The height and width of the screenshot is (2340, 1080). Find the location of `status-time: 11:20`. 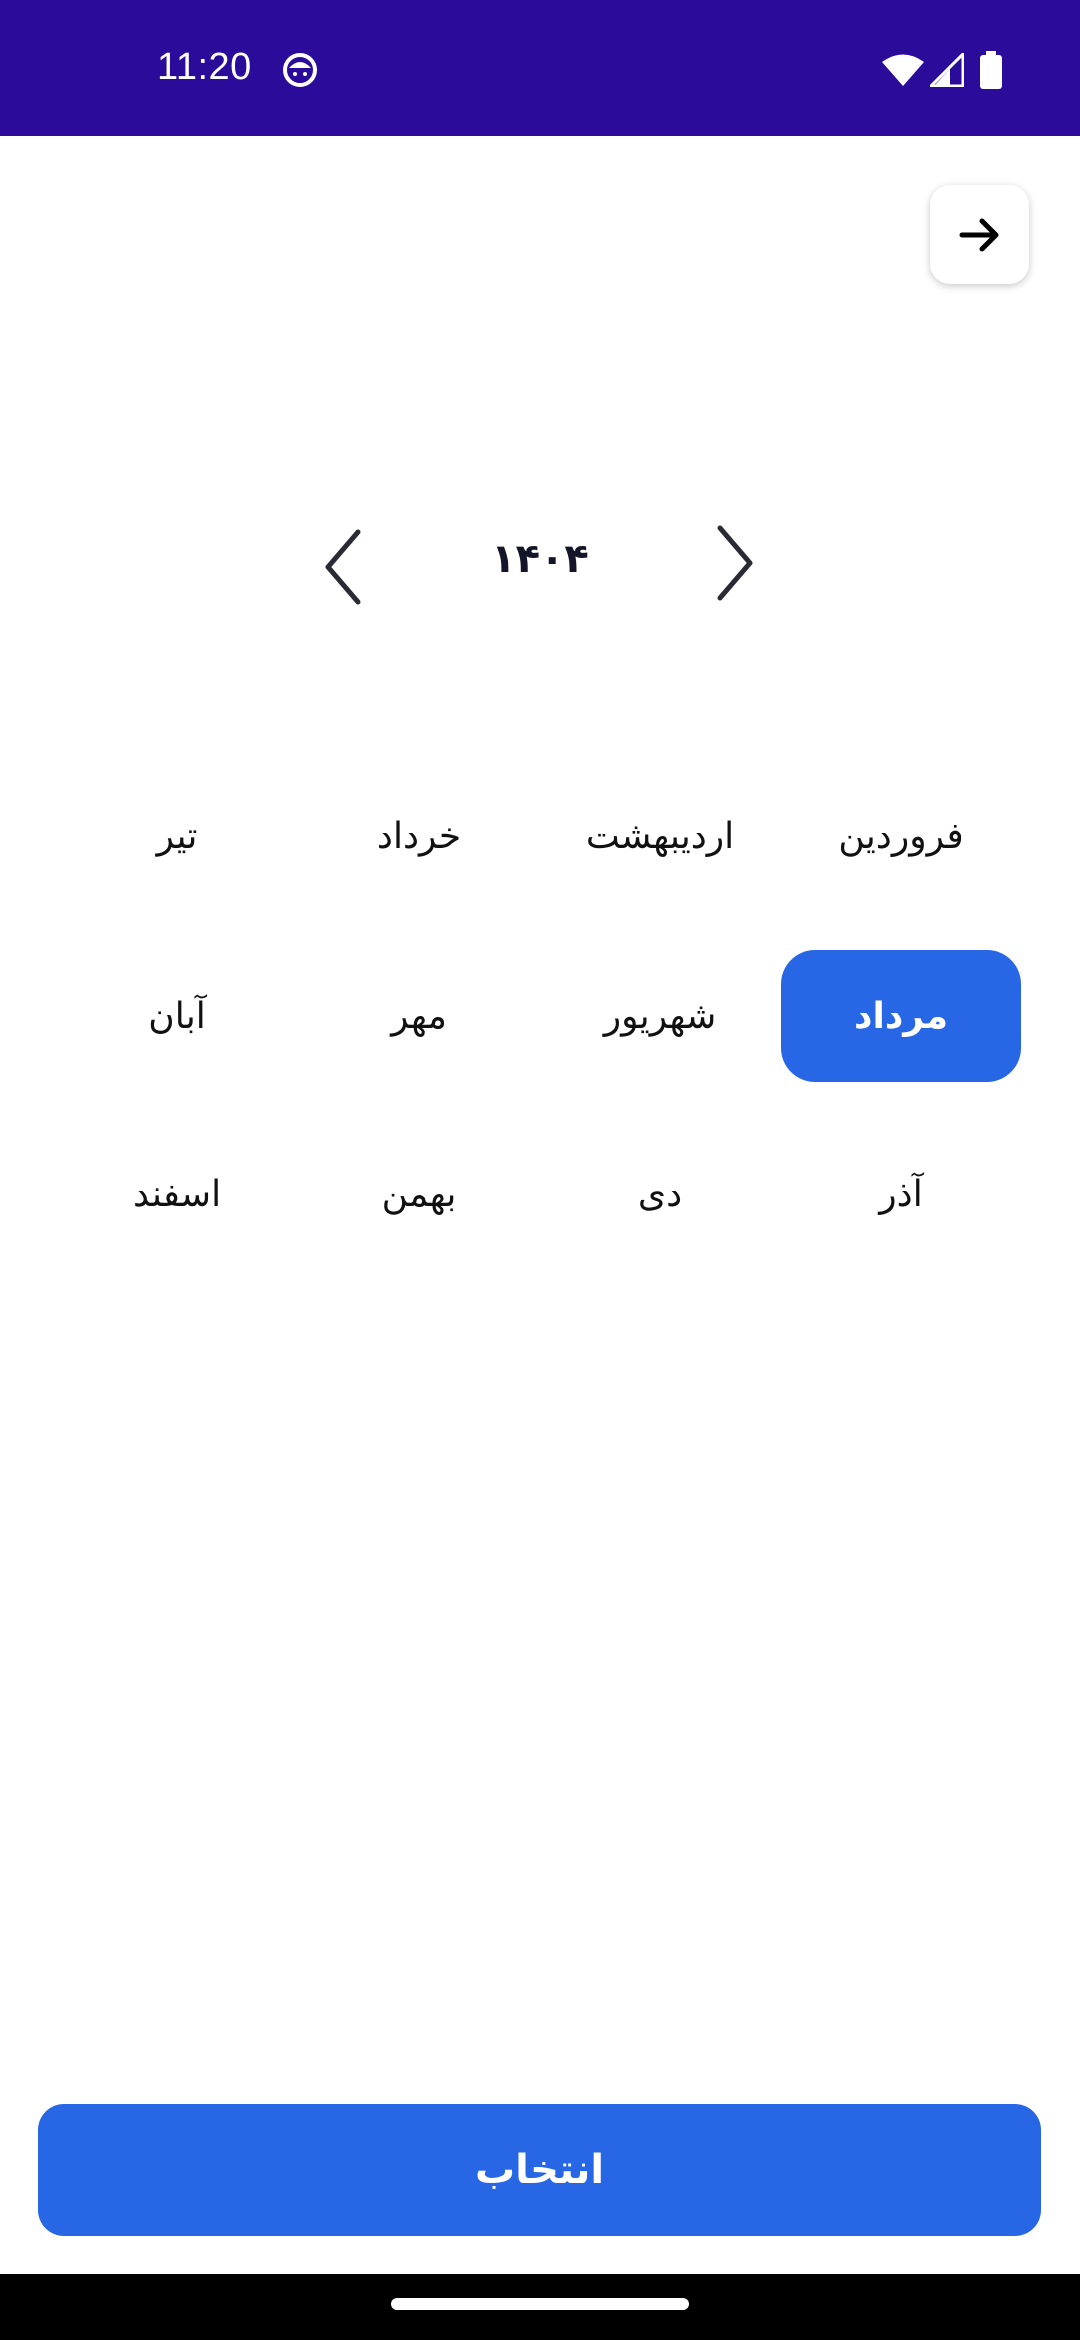

status-time: 11:20 is located at coordinates (204, 67).